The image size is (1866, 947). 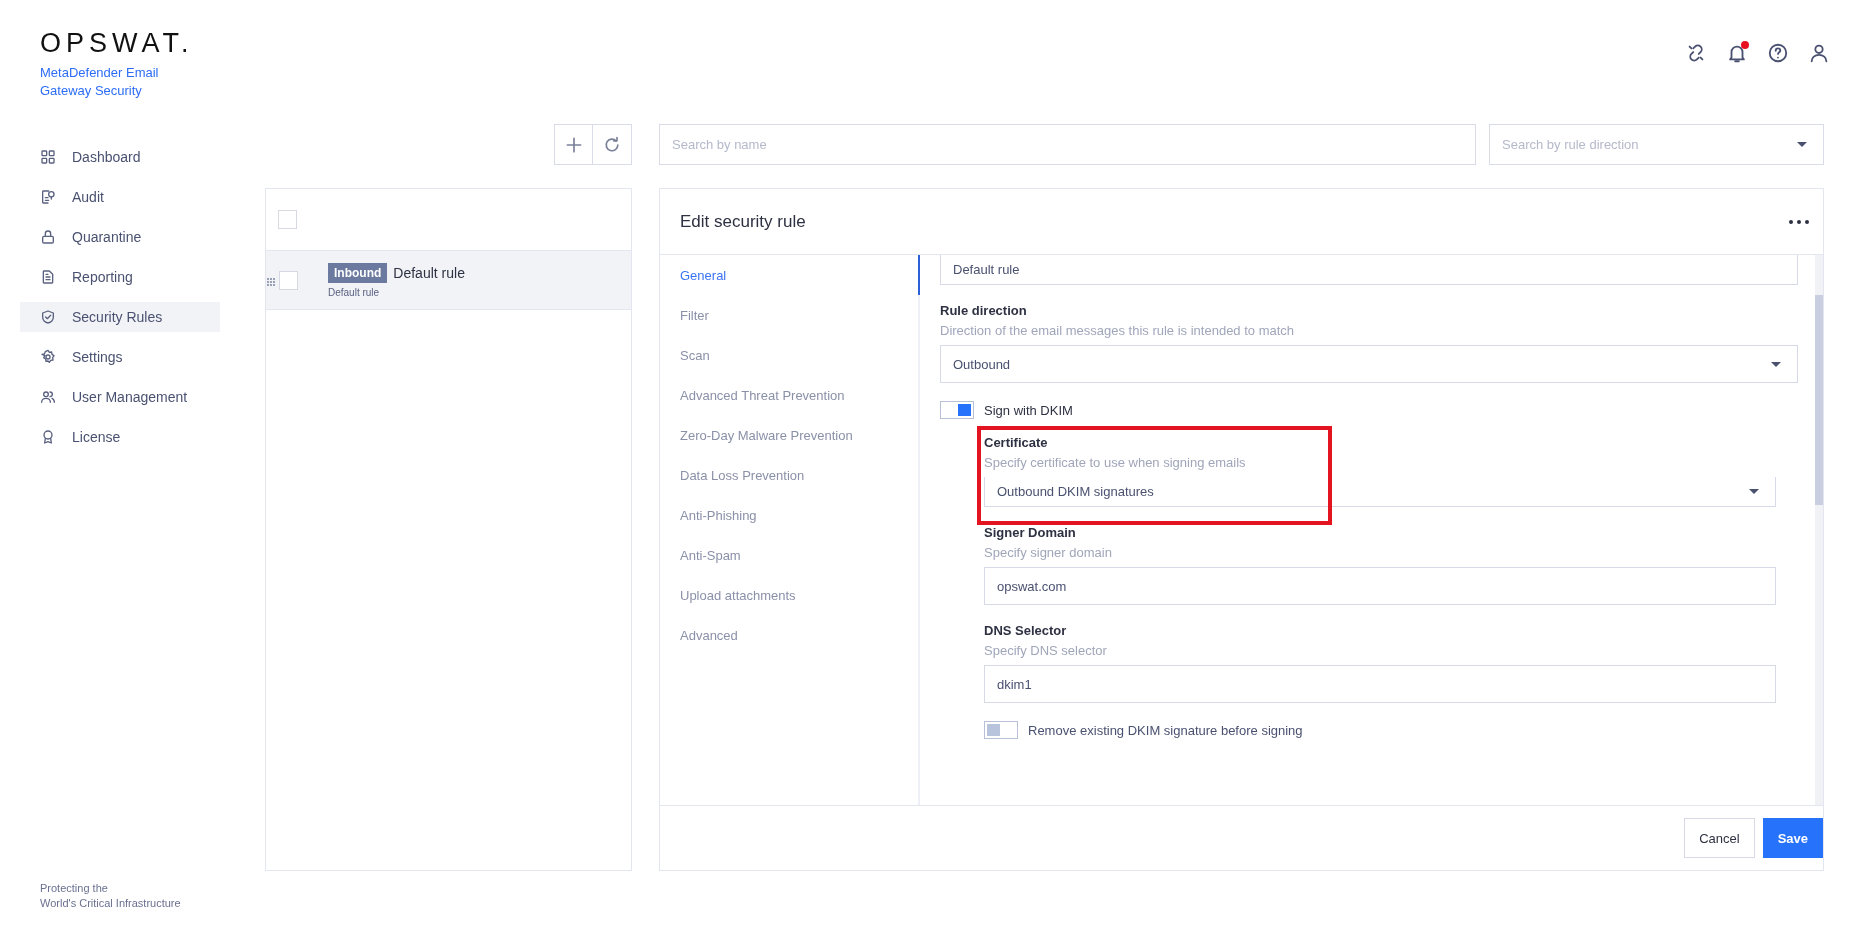 I want to click on cancel-button: Cancel, so click(x=1719, y=838).